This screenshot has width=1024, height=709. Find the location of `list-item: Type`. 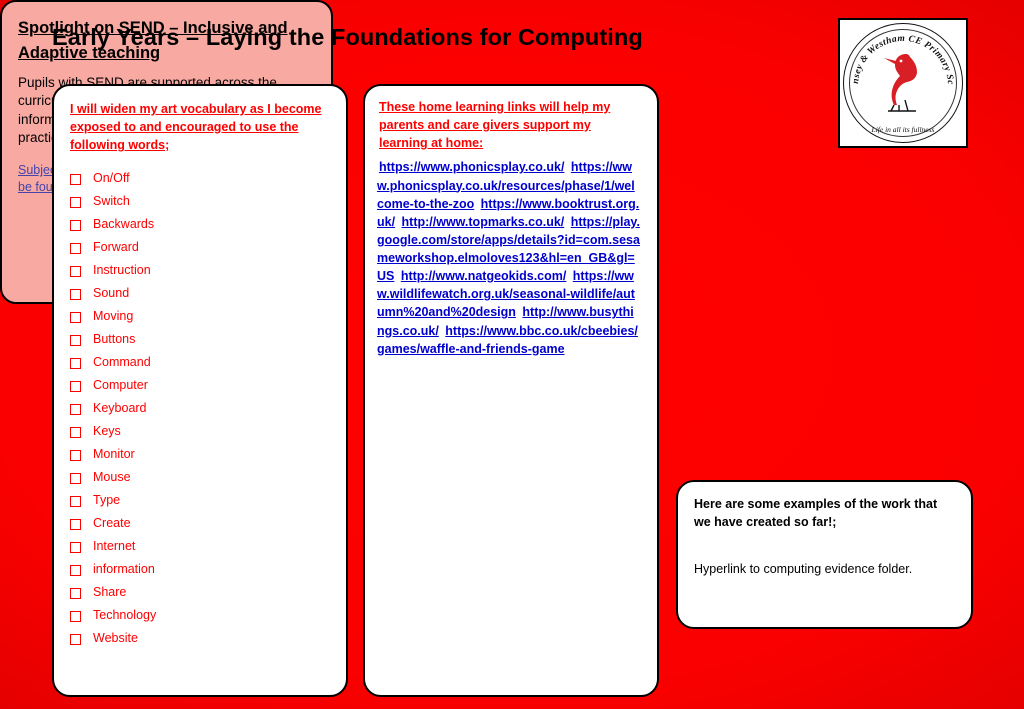

list-item: Type is located at coordinates (200, 500).